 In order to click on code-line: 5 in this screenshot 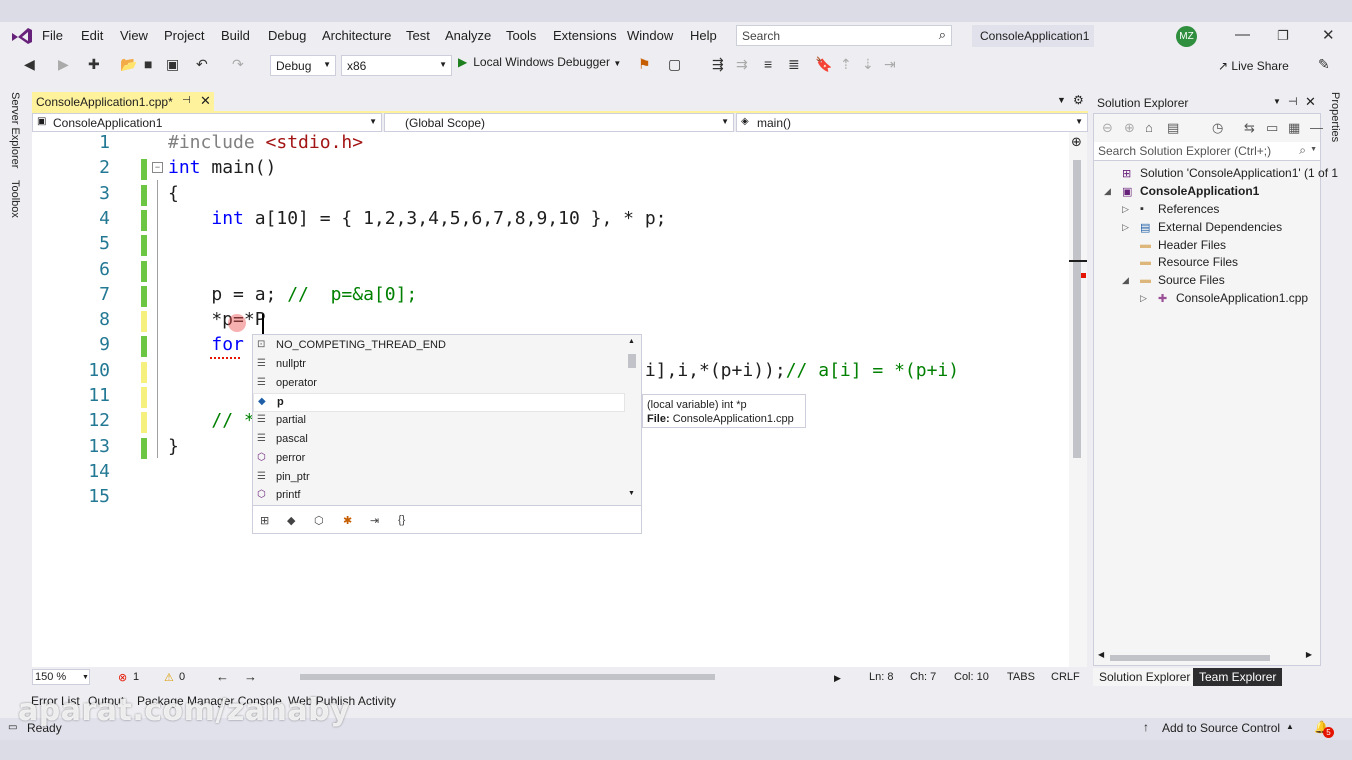, I will do `click(551, 245)`.